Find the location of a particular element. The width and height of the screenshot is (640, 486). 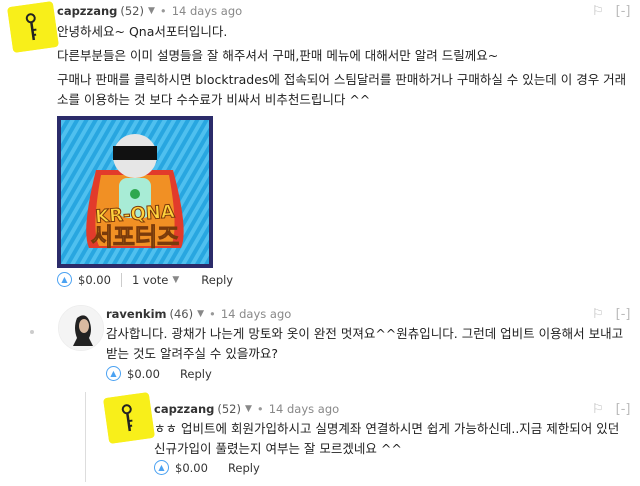

thread-indicator is located at coordinates (32, 332).